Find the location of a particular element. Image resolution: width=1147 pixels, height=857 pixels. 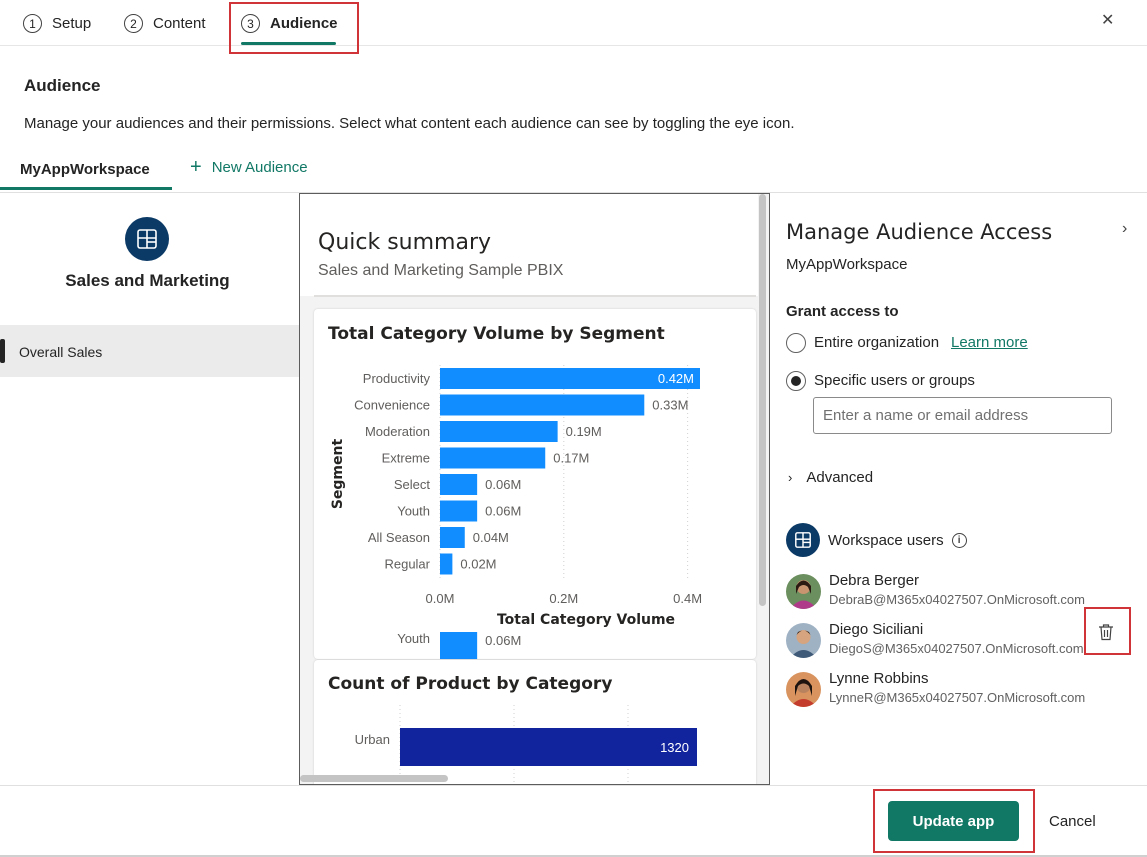

user-name: Lynne Robbins is located at coordinates (879, 678).